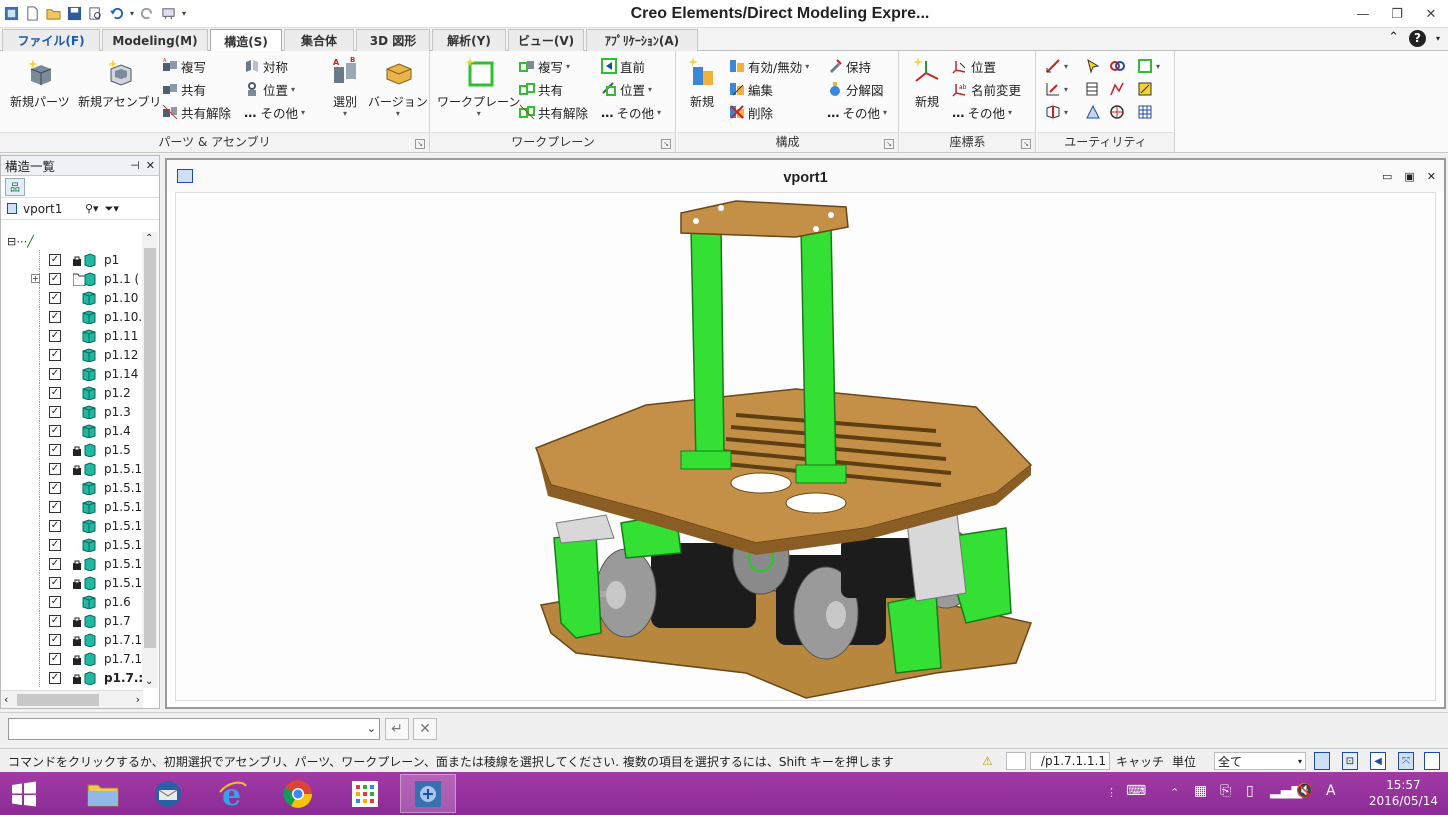 This screenshot has height=815, width=1448. What do you see at coordinates (184, 13) in the screenshot?
I see `qat-dropdown-icon: ▾` at bounding box center [184, 13].